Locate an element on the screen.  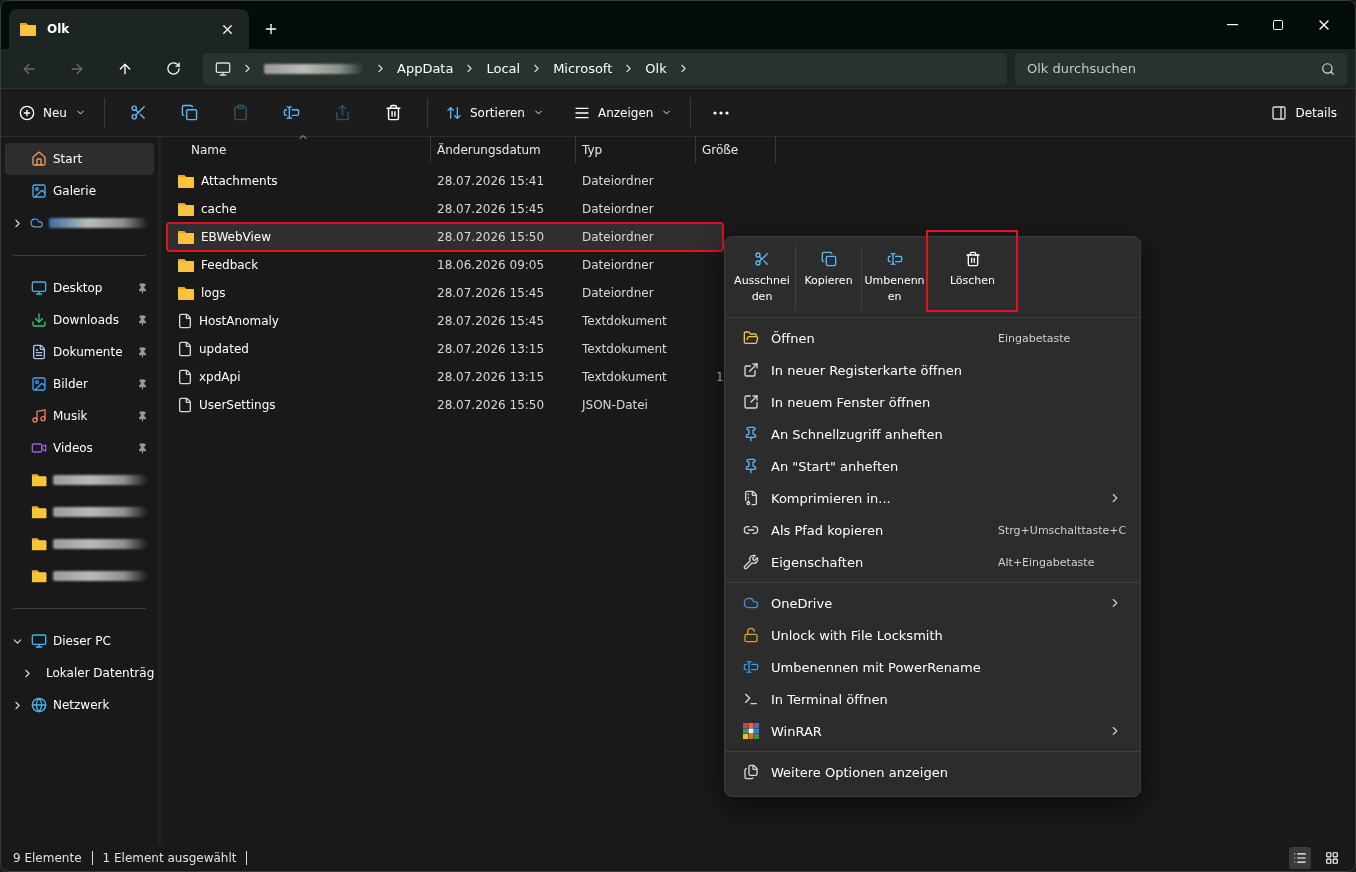
tree-item: Lokaler Datenträg is located at coordinates (79, 673).